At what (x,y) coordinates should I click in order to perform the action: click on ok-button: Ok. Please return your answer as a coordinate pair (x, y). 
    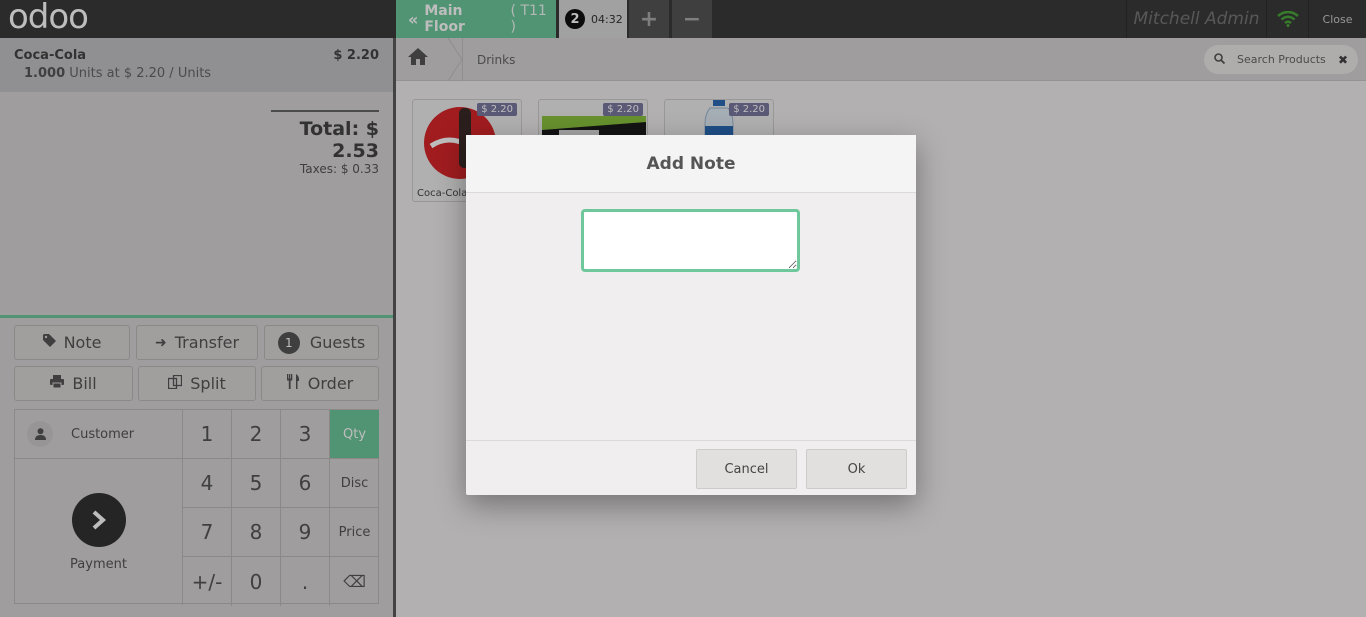
    Looking at the image, I should click on (856, 469).